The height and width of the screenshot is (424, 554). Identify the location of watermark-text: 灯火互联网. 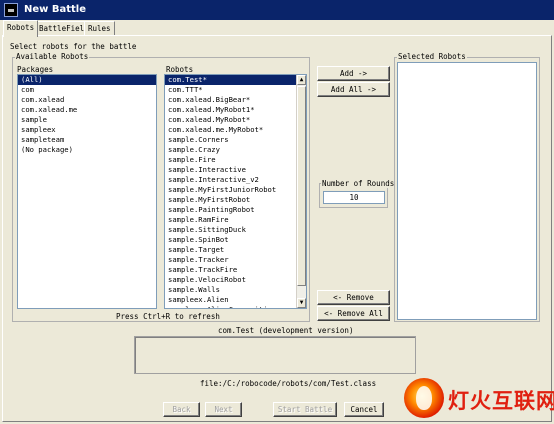
(501, 401).